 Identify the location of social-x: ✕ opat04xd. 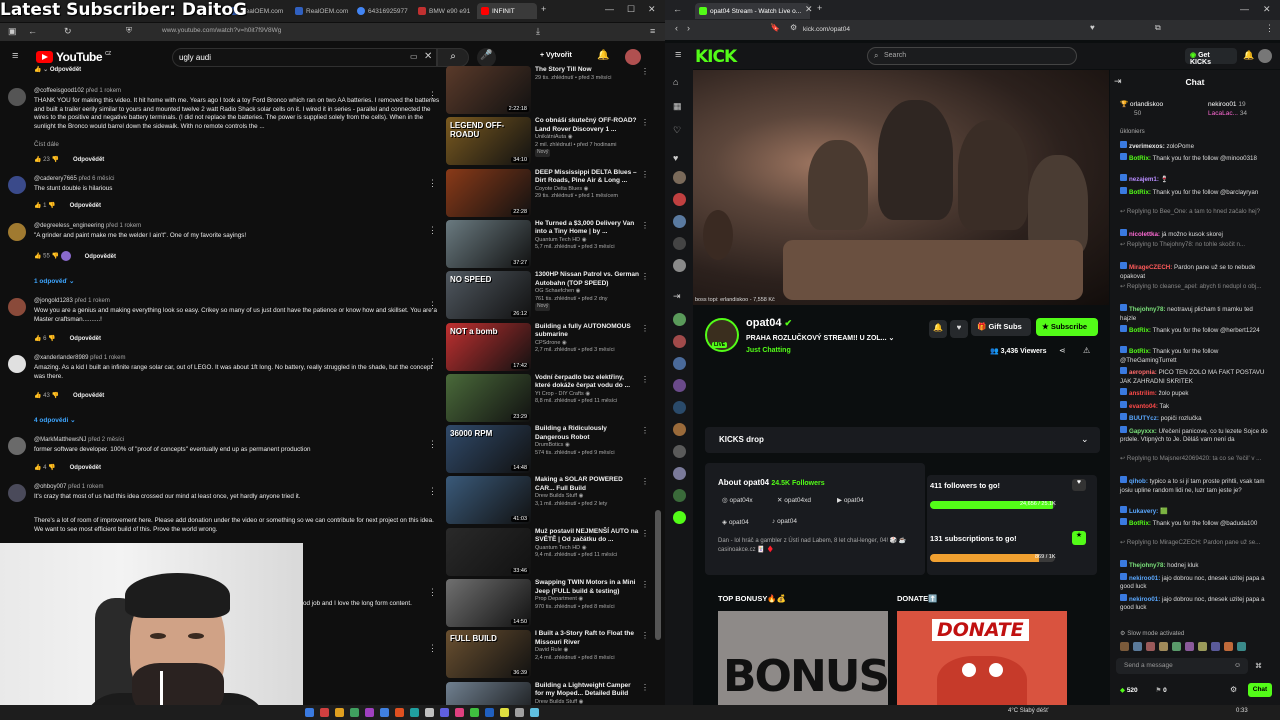
(794, 500).